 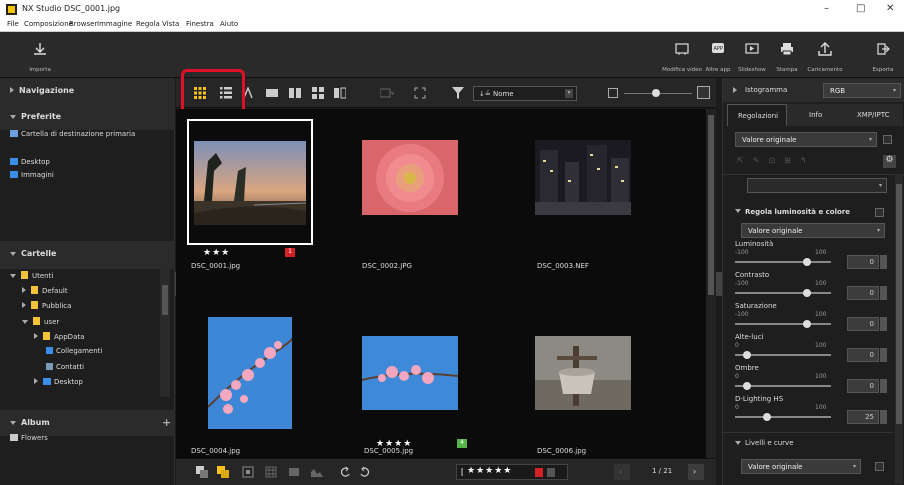 What do you see at coordinates (31, 275) in the screenshot?
I see `folder-utenti: Utenti` at bounding box center [31, 275].